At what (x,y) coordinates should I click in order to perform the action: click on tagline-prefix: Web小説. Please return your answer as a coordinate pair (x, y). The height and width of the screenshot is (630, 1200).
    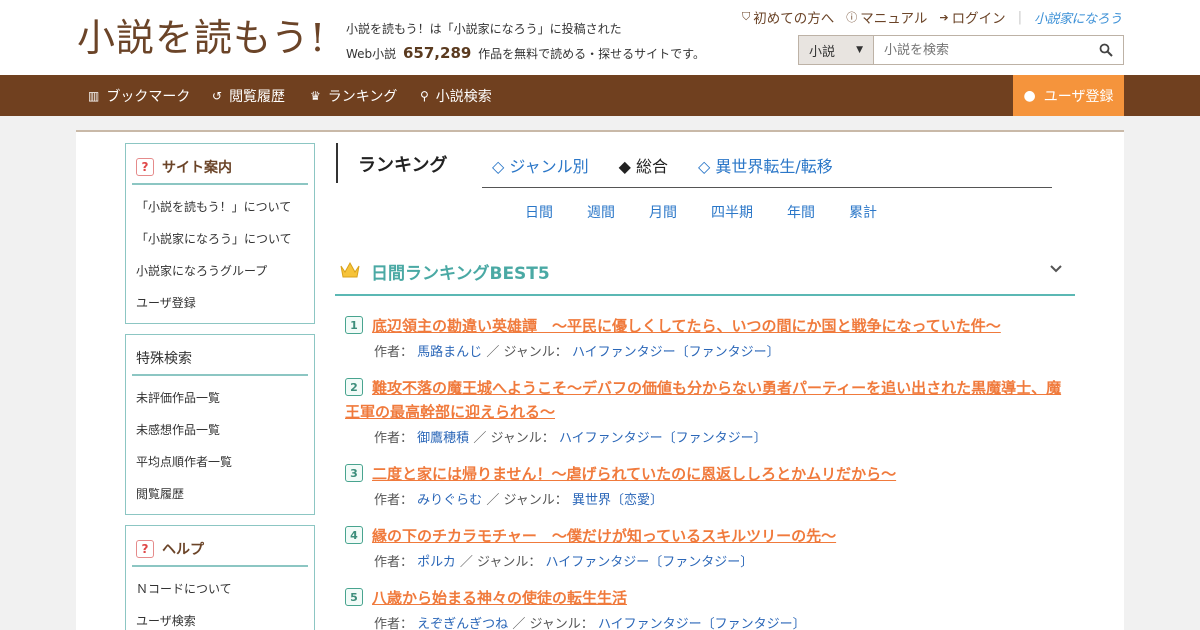
    Looking at the image, I should click on (371, 54).